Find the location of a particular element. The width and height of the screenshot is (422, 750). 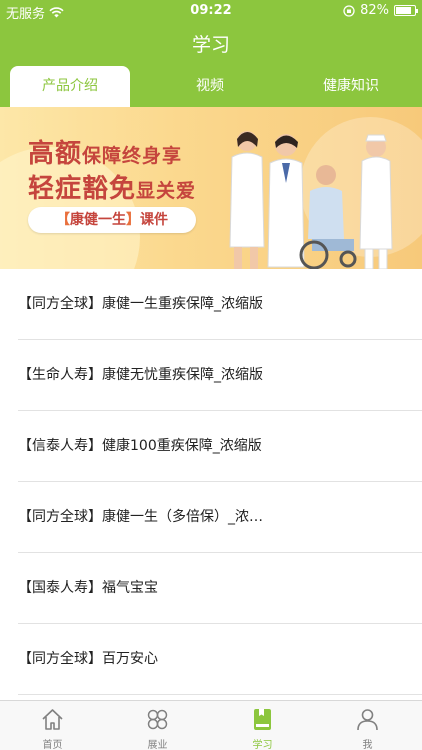

tabbar-item-study: 学习 is located at coordinates (262, 725).